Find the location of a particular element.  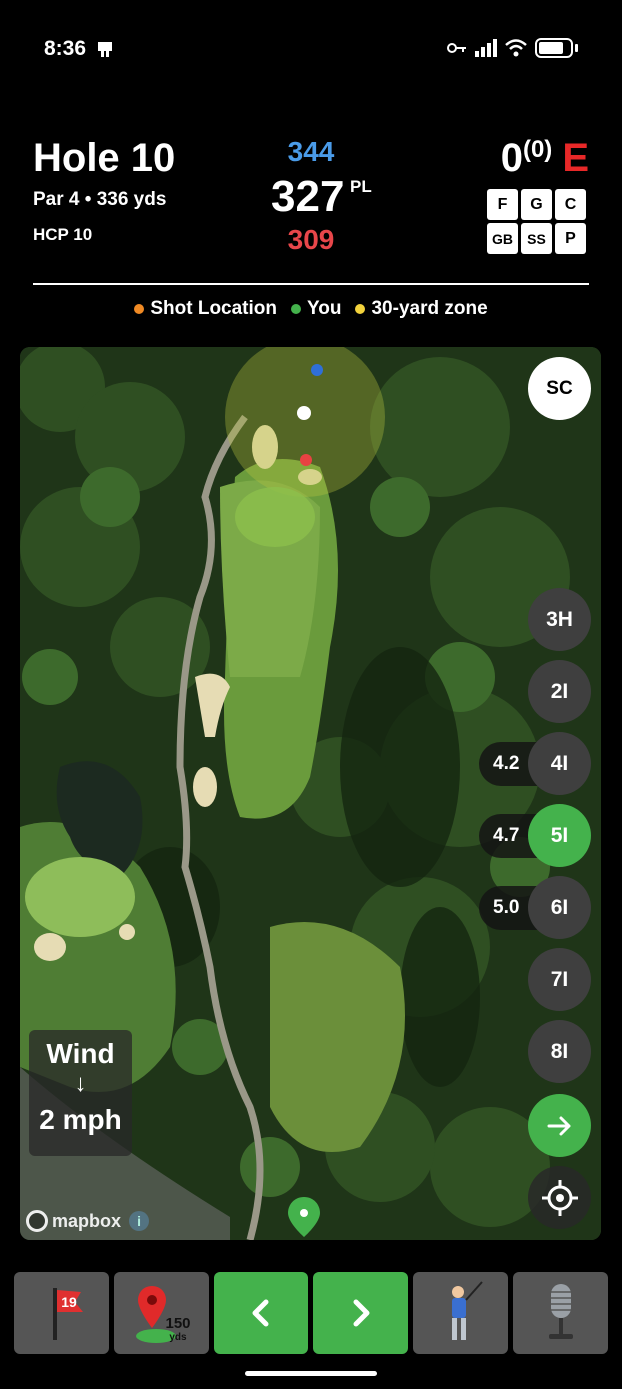

score-display: 0 (0) E is located at coordinates (545, 158).